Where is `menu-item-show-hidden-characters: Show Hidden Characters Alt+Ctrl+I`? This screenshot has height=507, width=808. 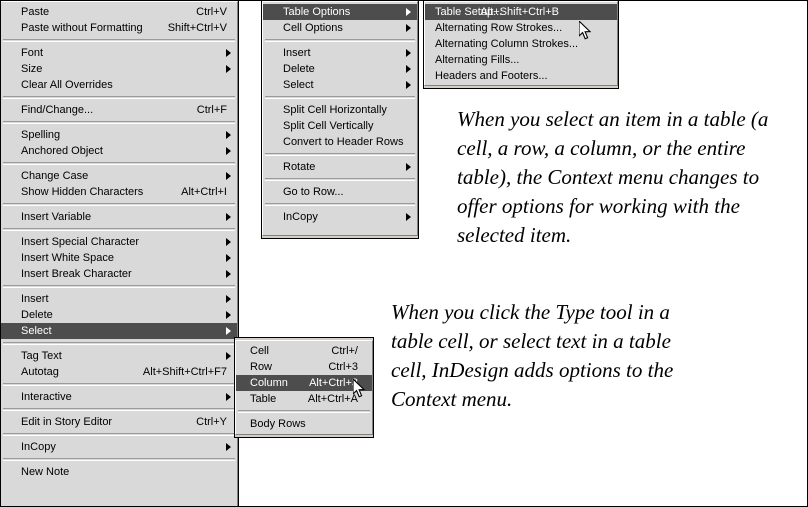 menu-item-show-hidden-characters: Show Hidden Characters Alt+Ctrl+I is located at coordinates (119, 192).